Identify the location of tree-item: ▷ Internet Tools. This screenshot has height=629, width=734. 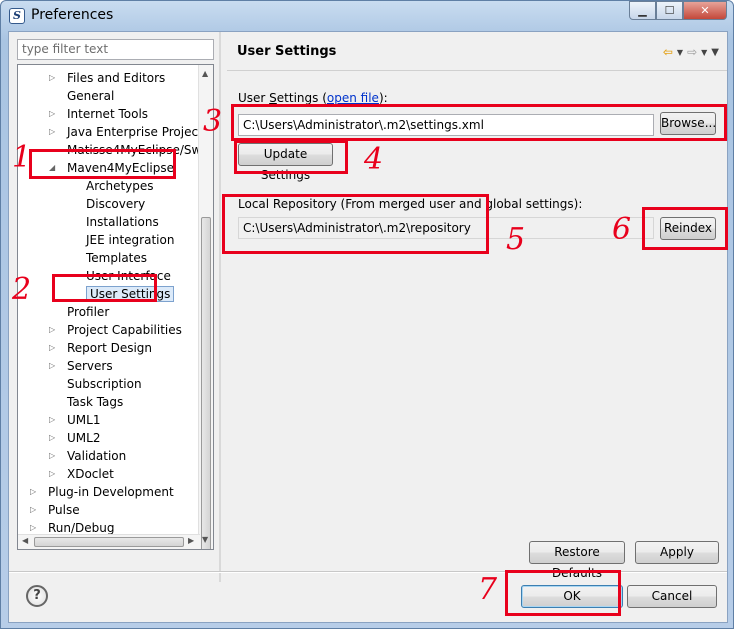
(98, 114).